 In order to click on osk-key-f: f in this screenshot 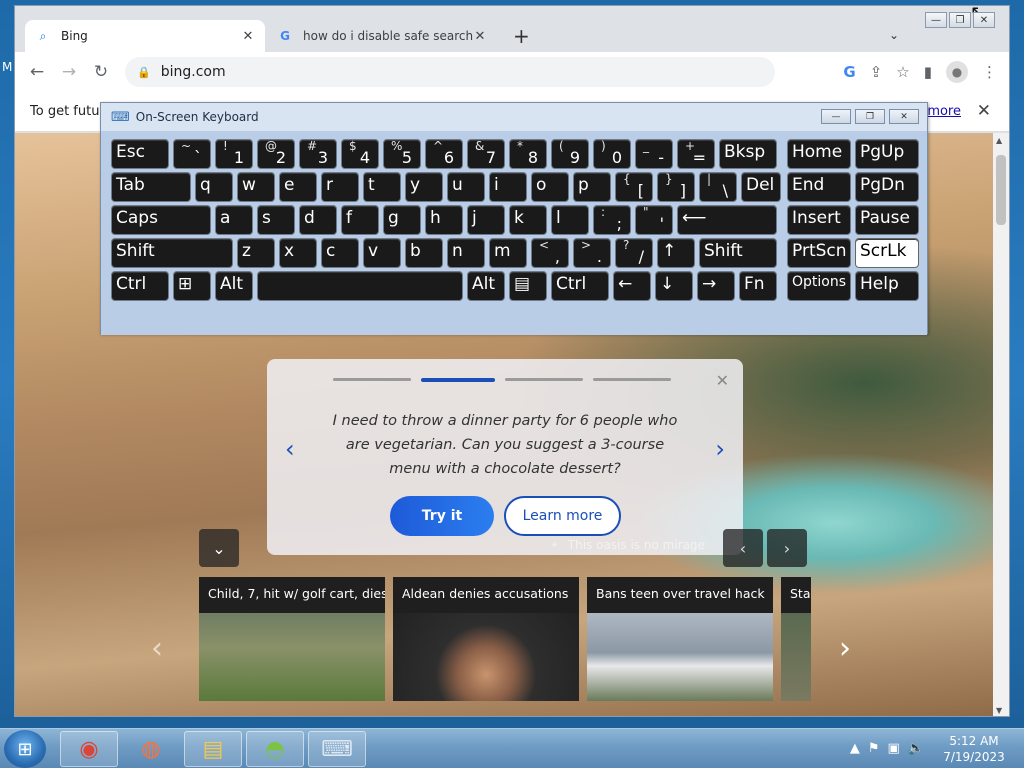, I will do `click(360, 220)`.